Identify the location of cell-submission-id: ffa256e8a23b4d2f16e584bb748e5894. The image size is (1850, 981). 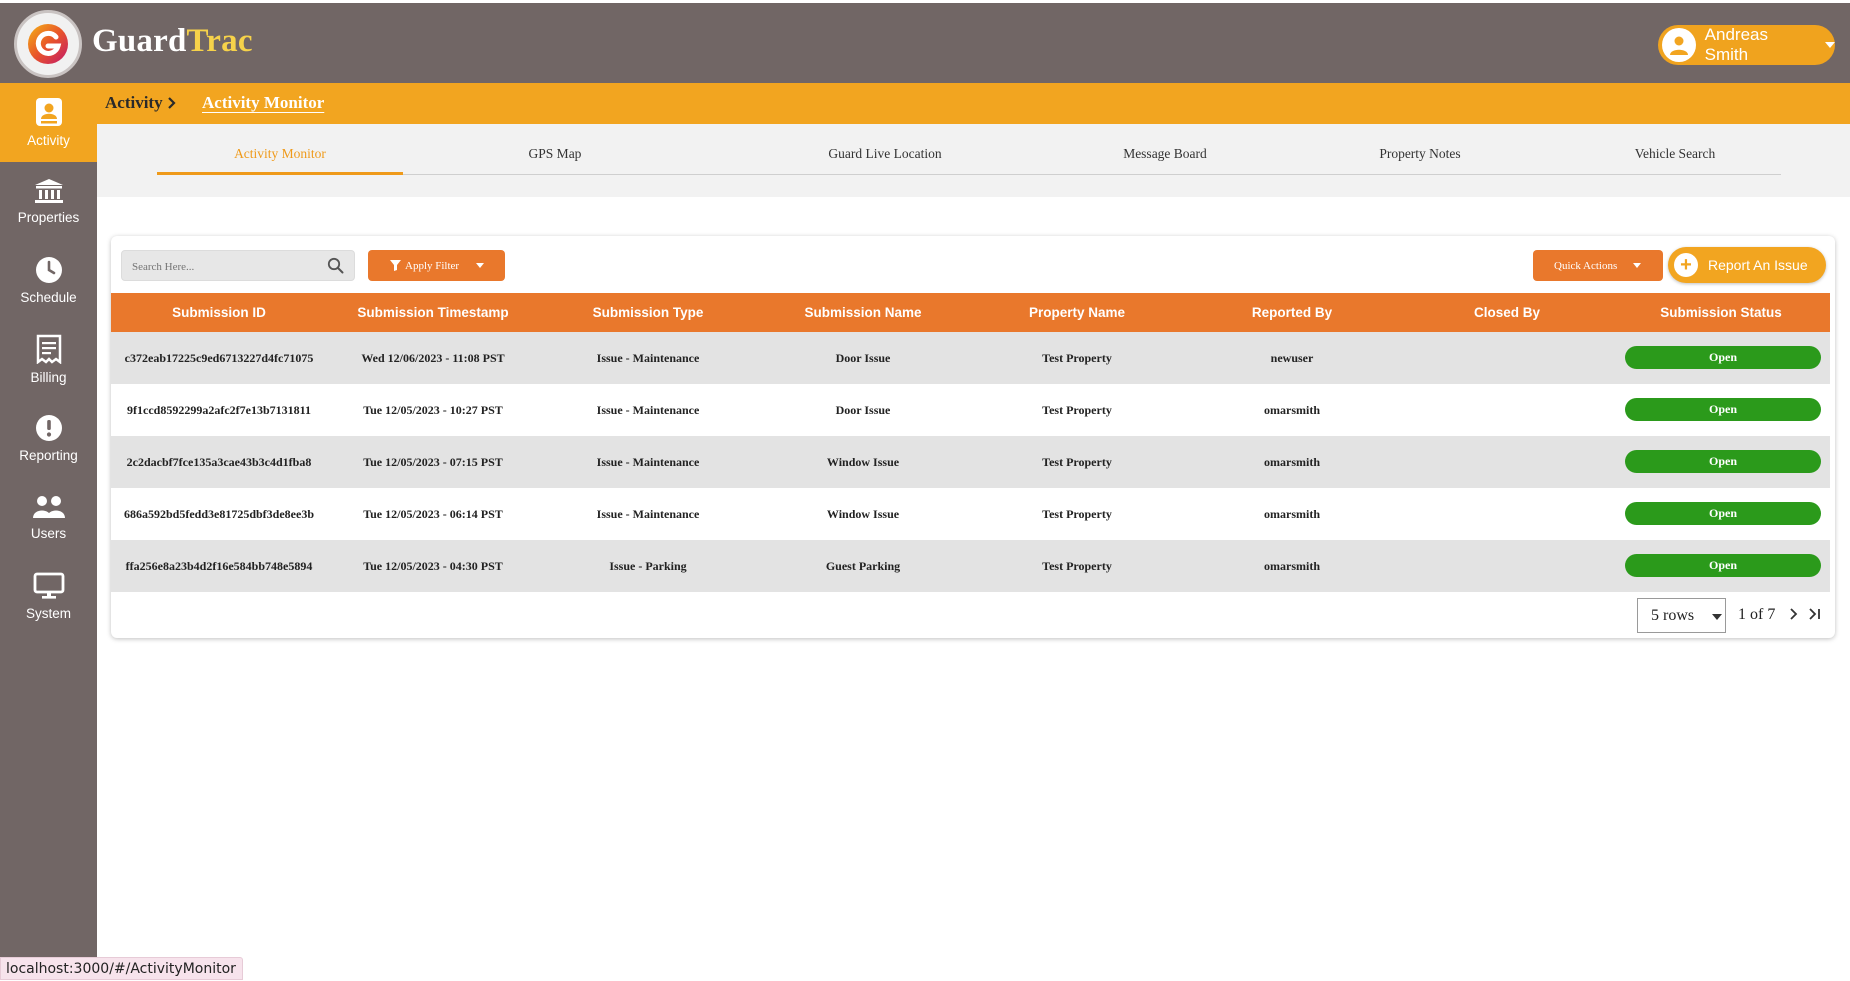
(219, 566).